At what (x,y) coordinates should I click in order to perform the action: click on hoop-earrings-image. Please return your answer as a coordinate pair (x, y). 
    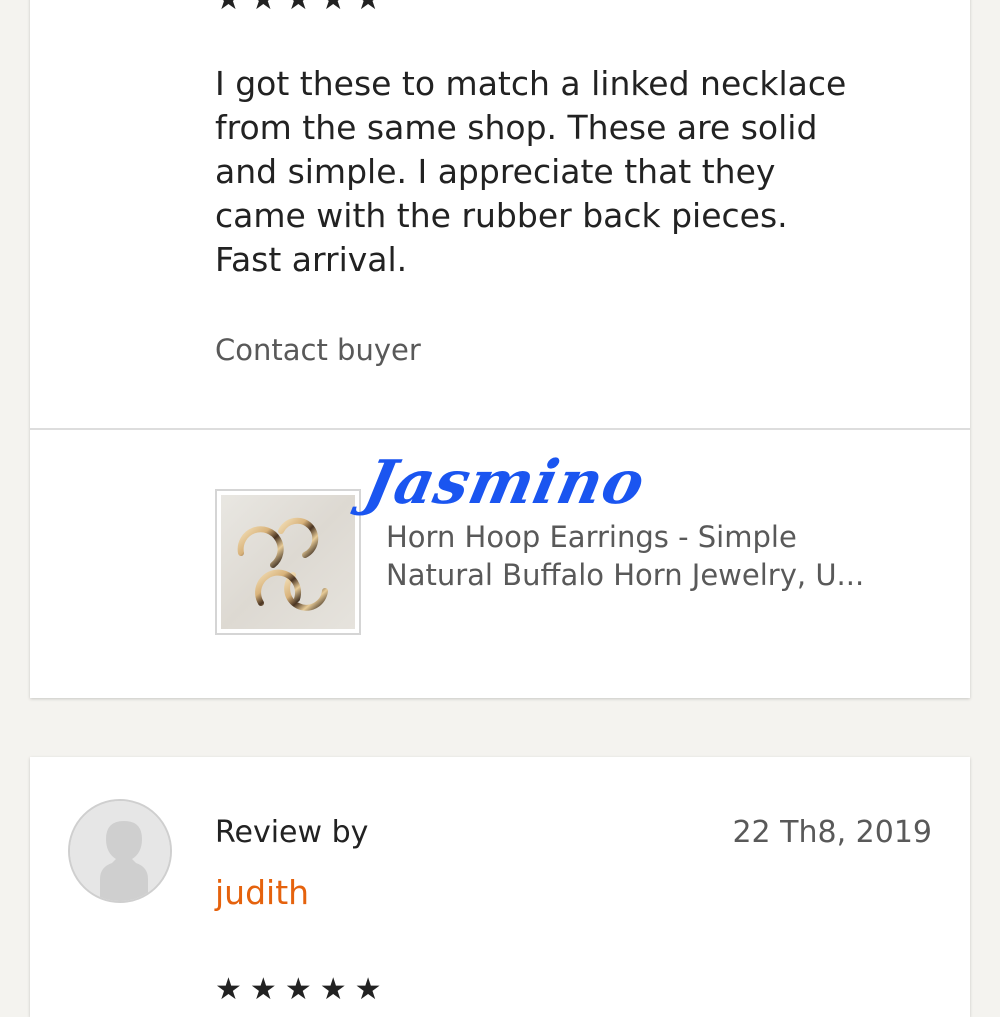
    Looking at the image, I should click on (282, 564).